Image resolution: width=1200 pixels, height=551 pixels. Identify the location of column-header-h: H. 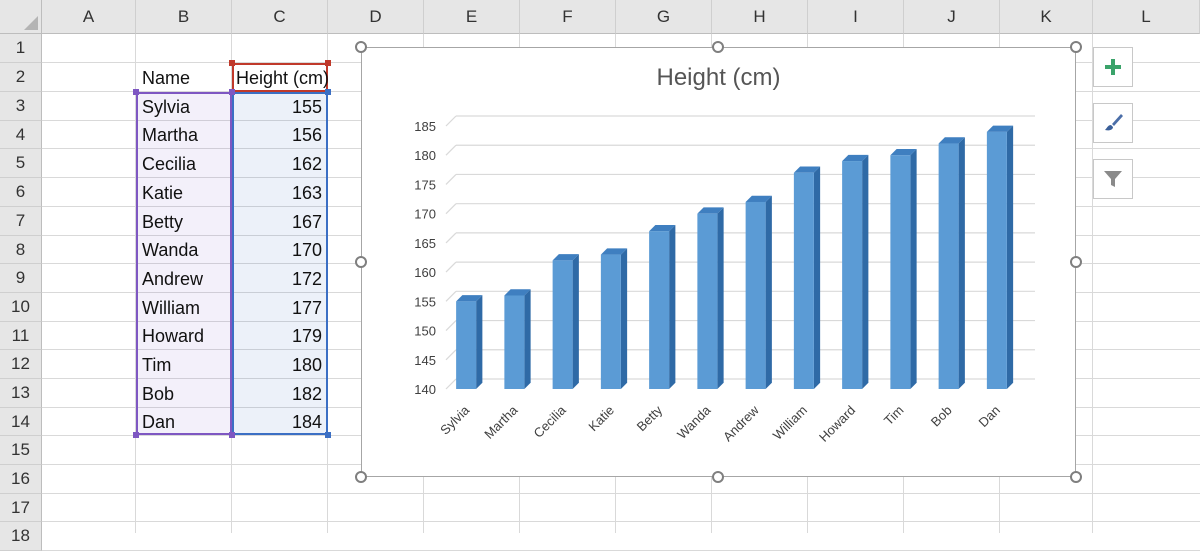
(760, 17).